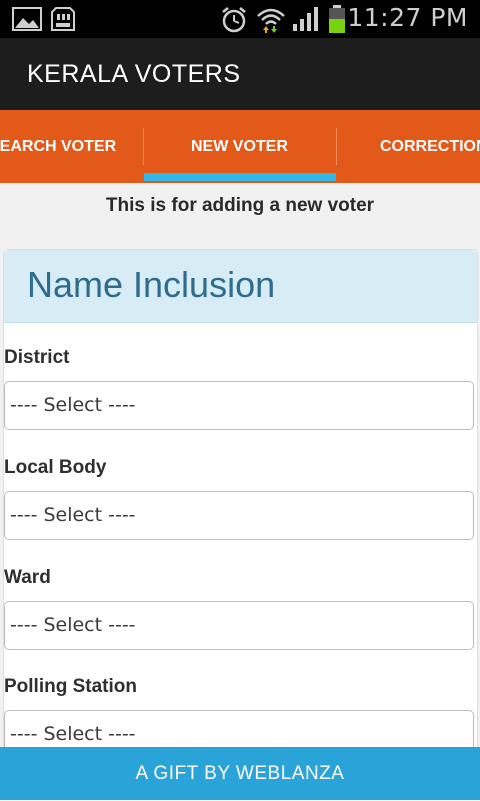  I want to click on battery-icon, so click(337, 21).